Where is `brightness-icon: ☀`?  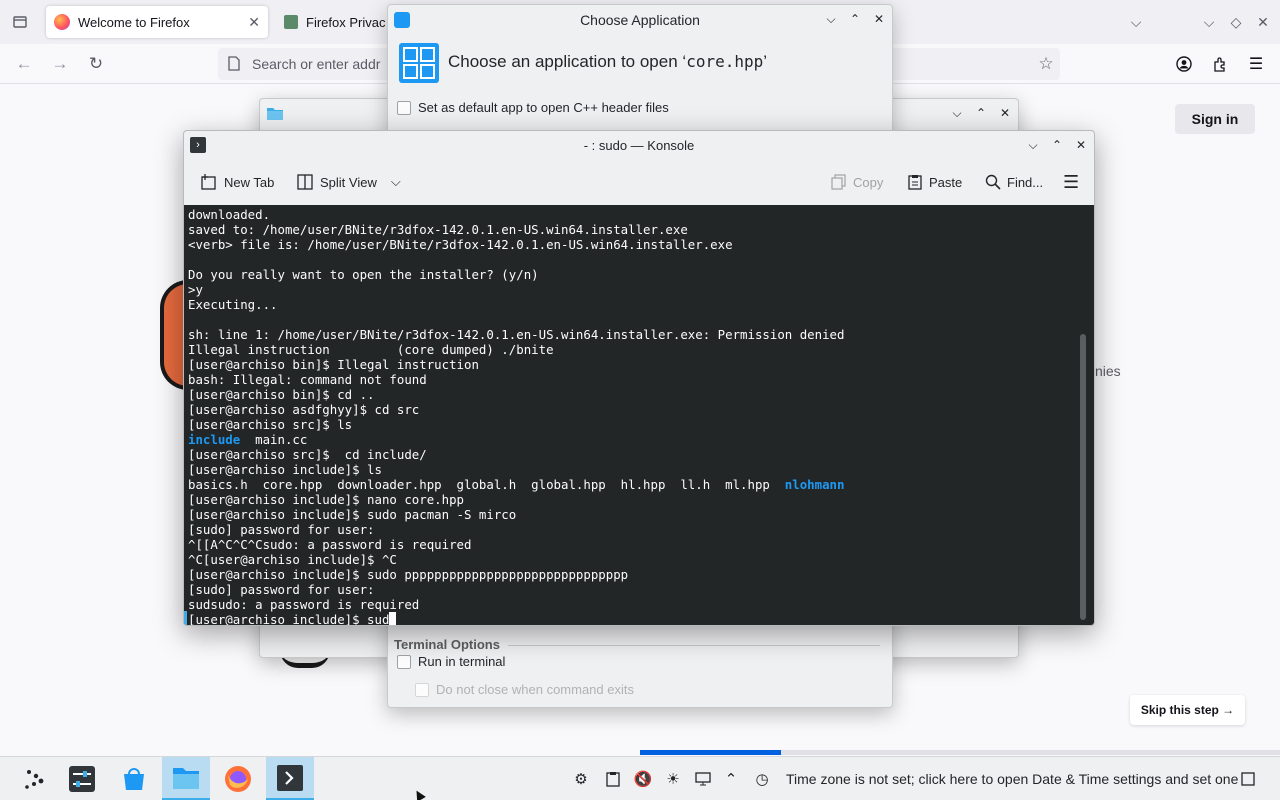
brightness-icon: ☀ is located at coordinates (673, 778).